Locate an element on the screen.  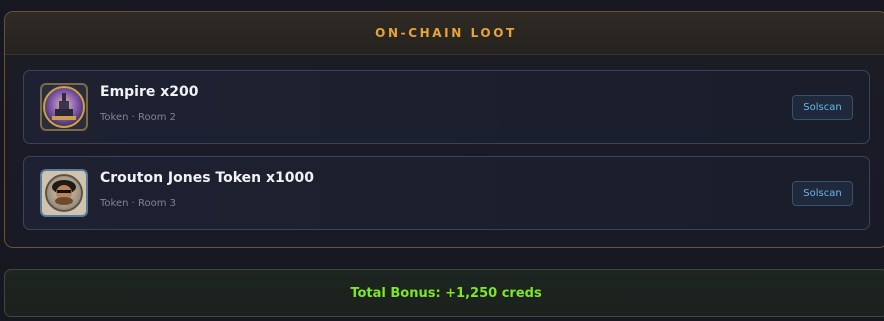
empire-token-icon is located at coordinates (64, 107).